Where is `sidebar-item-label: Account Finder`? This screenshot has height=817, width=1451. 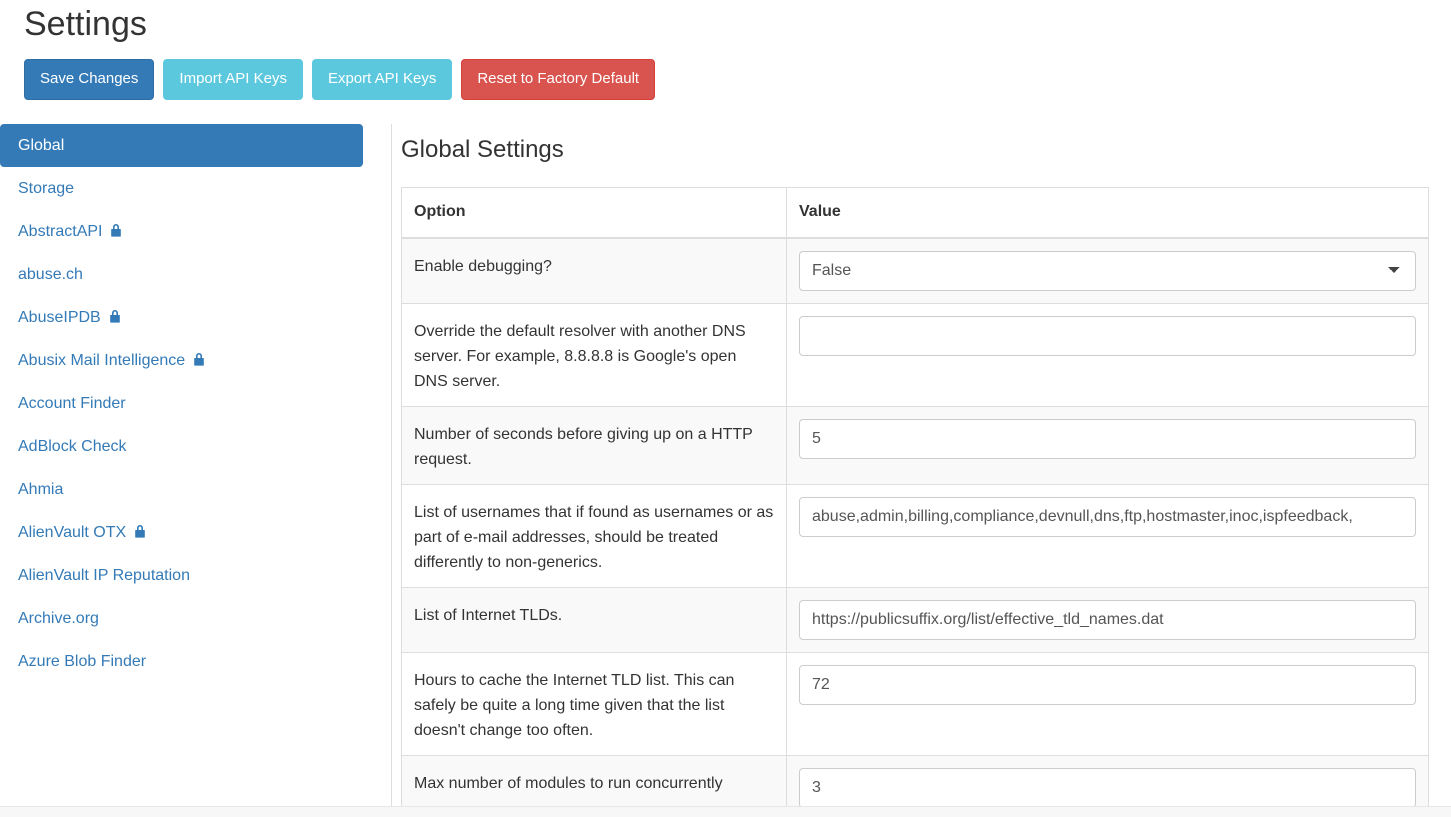 sidebar-item-label: Account Finder is located at coordinates (72, 403).